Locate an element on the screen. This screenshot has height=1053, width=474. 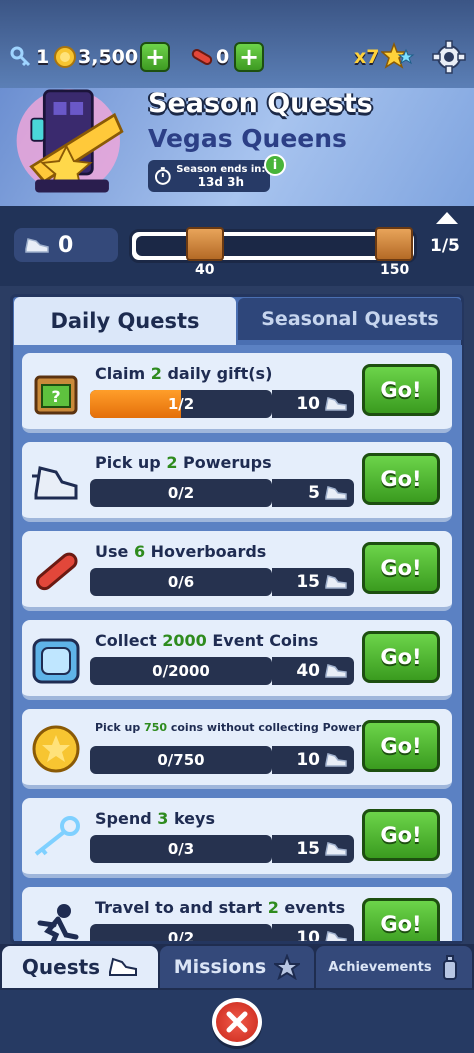
keys-count: 1 is located at coordinates (43, 57).